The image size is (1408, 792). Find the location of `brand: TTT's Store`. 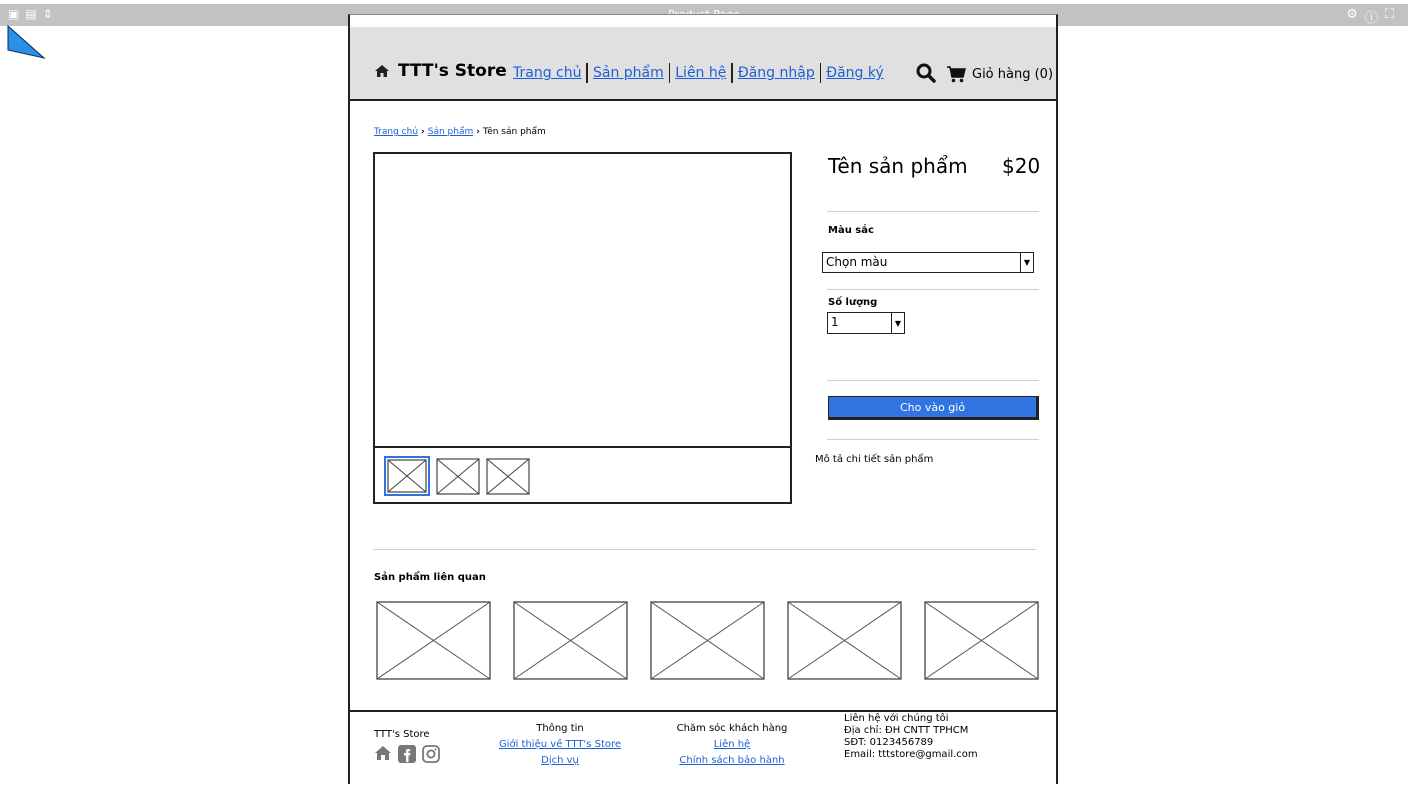

brand: TTT's Store is located at coordinates (440, 71).